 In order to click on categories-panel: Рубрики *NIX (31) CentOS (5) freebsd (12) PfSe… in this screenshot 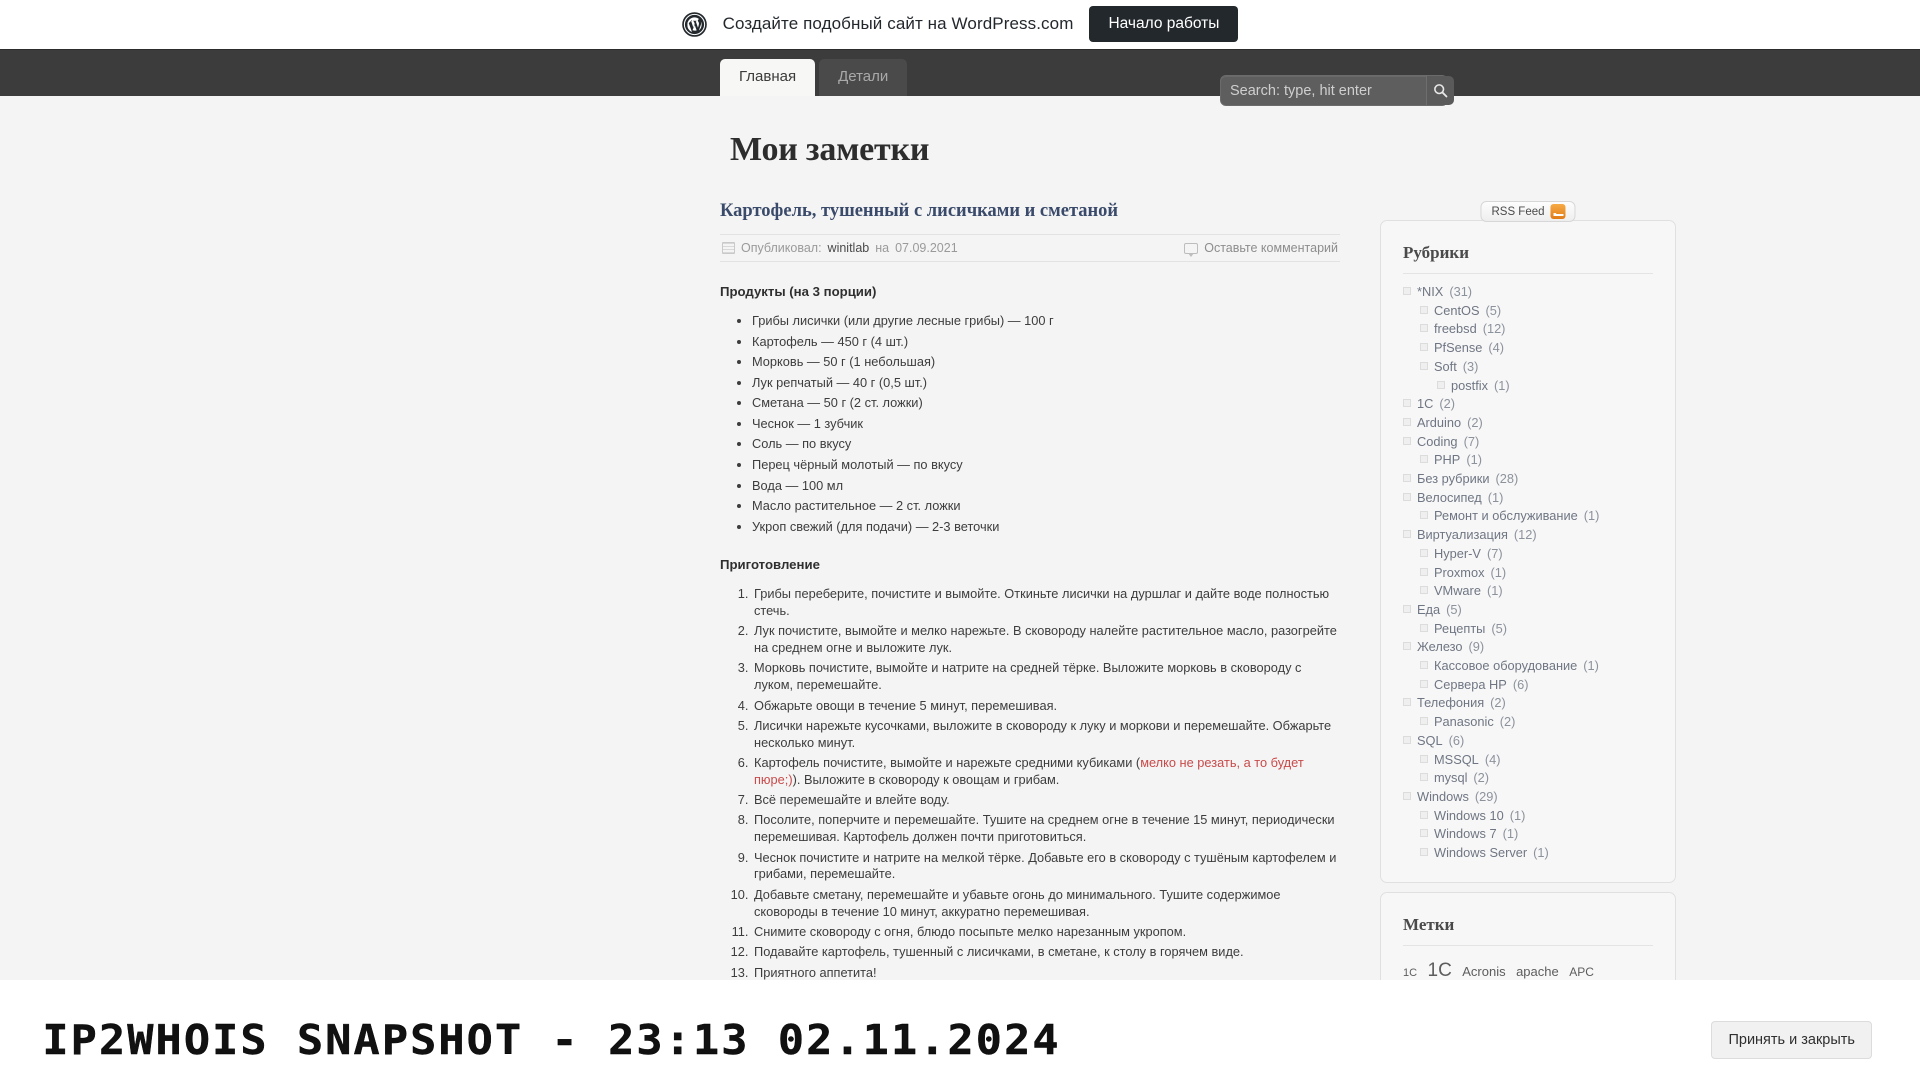, I will do `click(1528, 551)`.